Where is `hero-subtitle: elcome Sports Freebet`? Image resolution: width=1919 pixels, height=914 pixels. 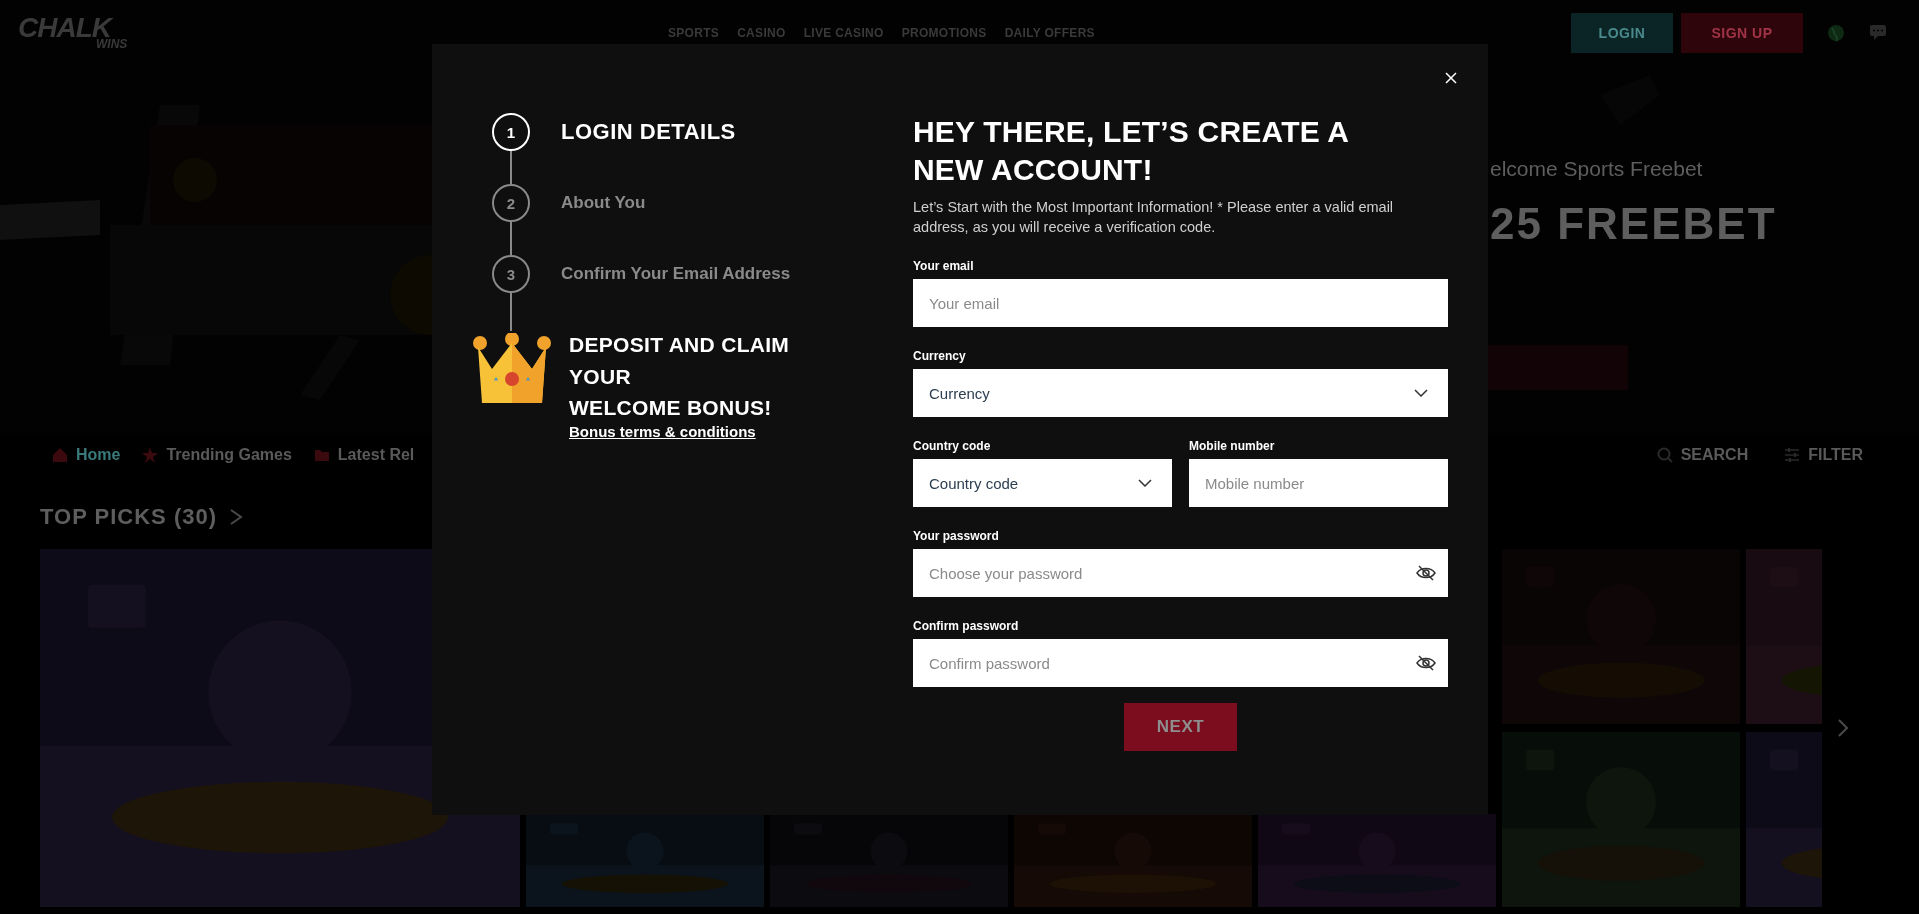 hero-subtitle: elcome Sports Freebet is located at coordinates (1597, 169).